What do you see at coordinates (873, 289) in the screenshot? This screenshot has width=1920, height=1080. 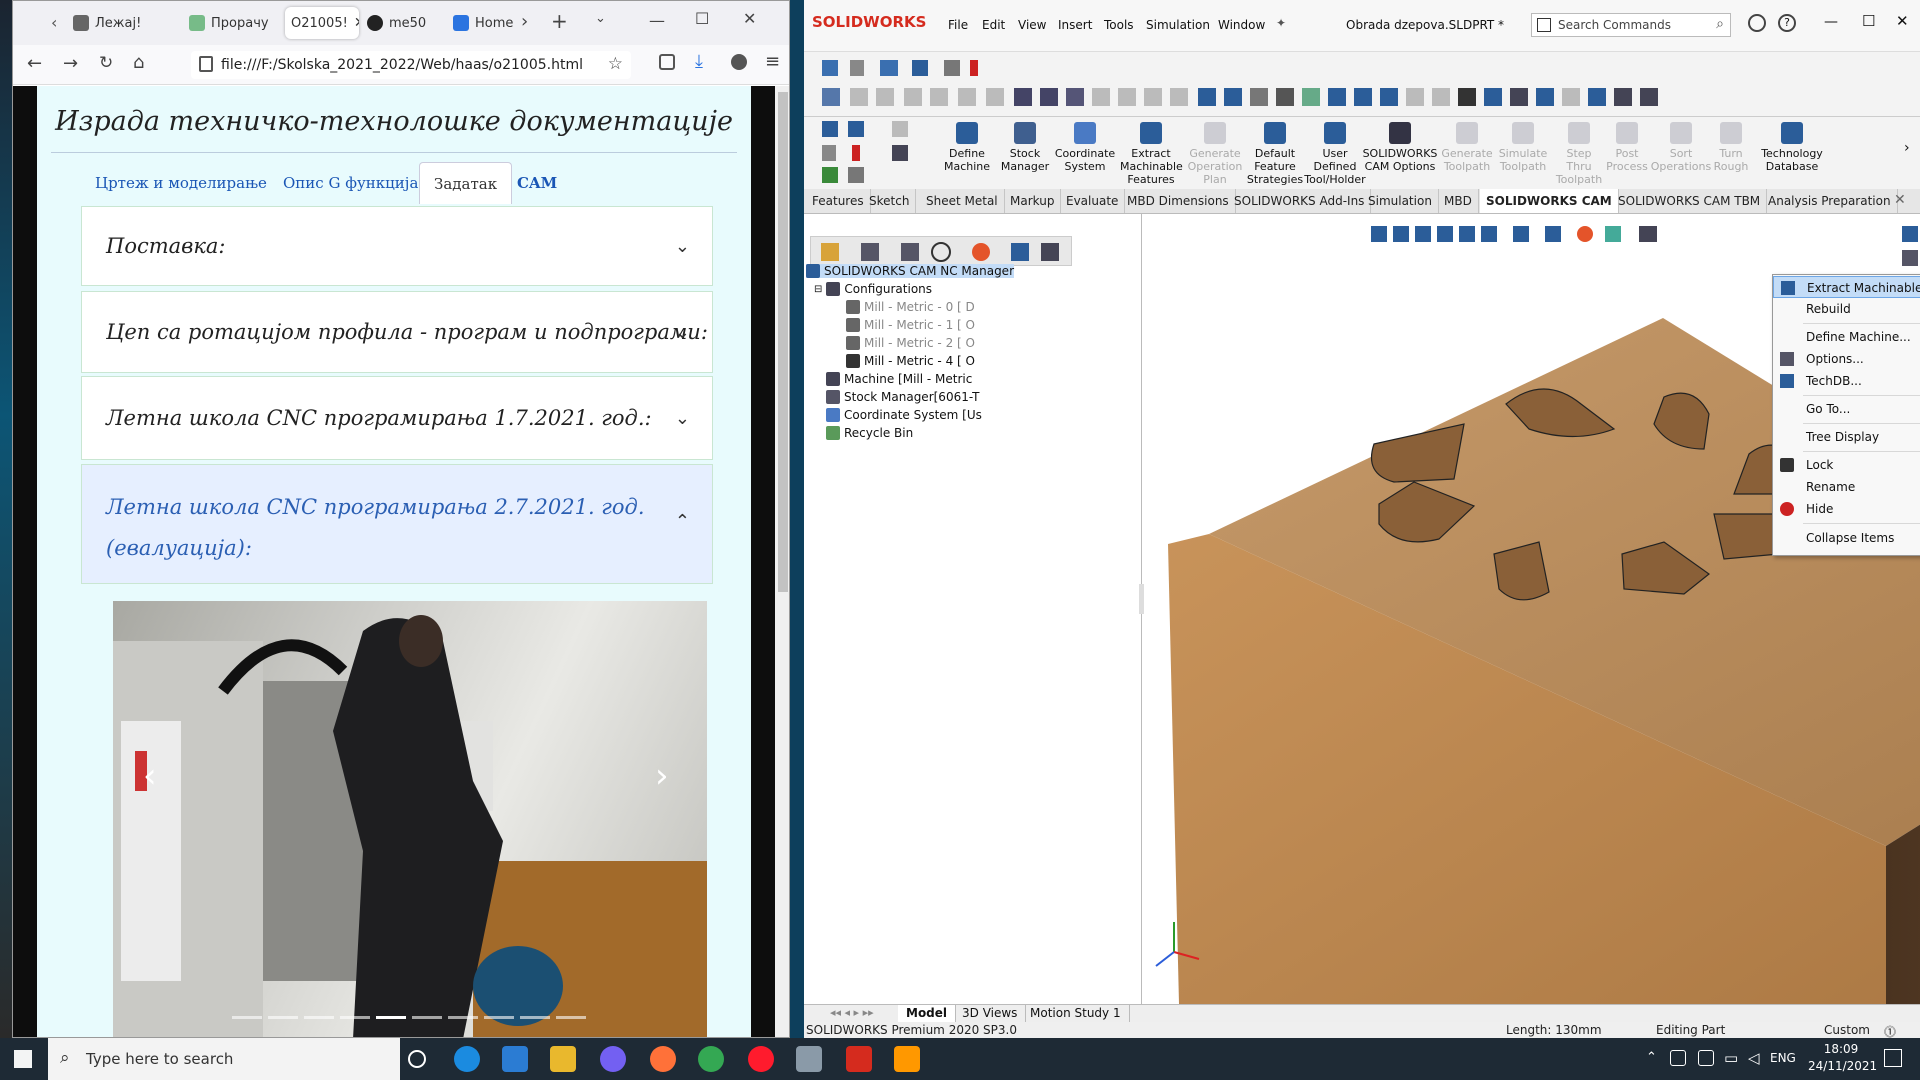 I see `tree-configurations: ⊟ Configurations` at bounding box center [873, 289].